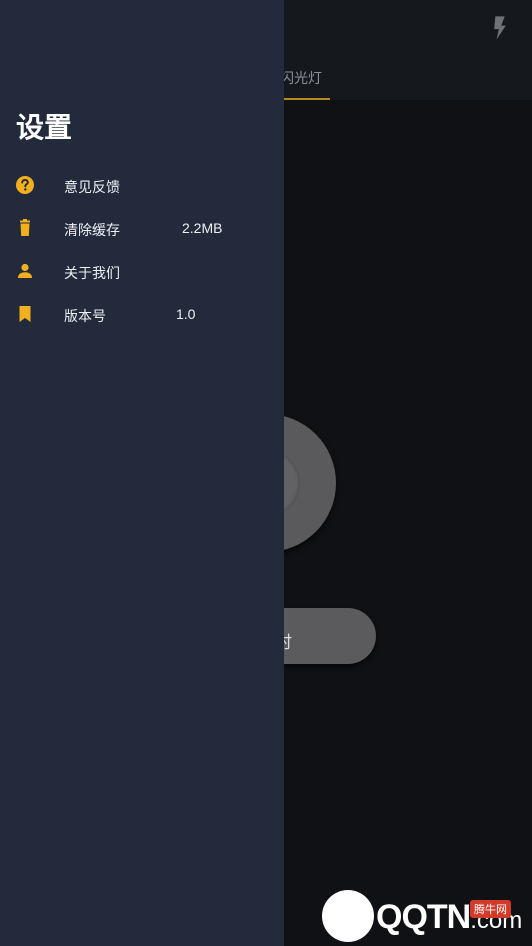 Image resolution: width=532 pixels, height=946 pixels. Describe the element at coordinates (142, 184) in the screenshot. I see `menu-item-feedback: 意见反馈` at that location.